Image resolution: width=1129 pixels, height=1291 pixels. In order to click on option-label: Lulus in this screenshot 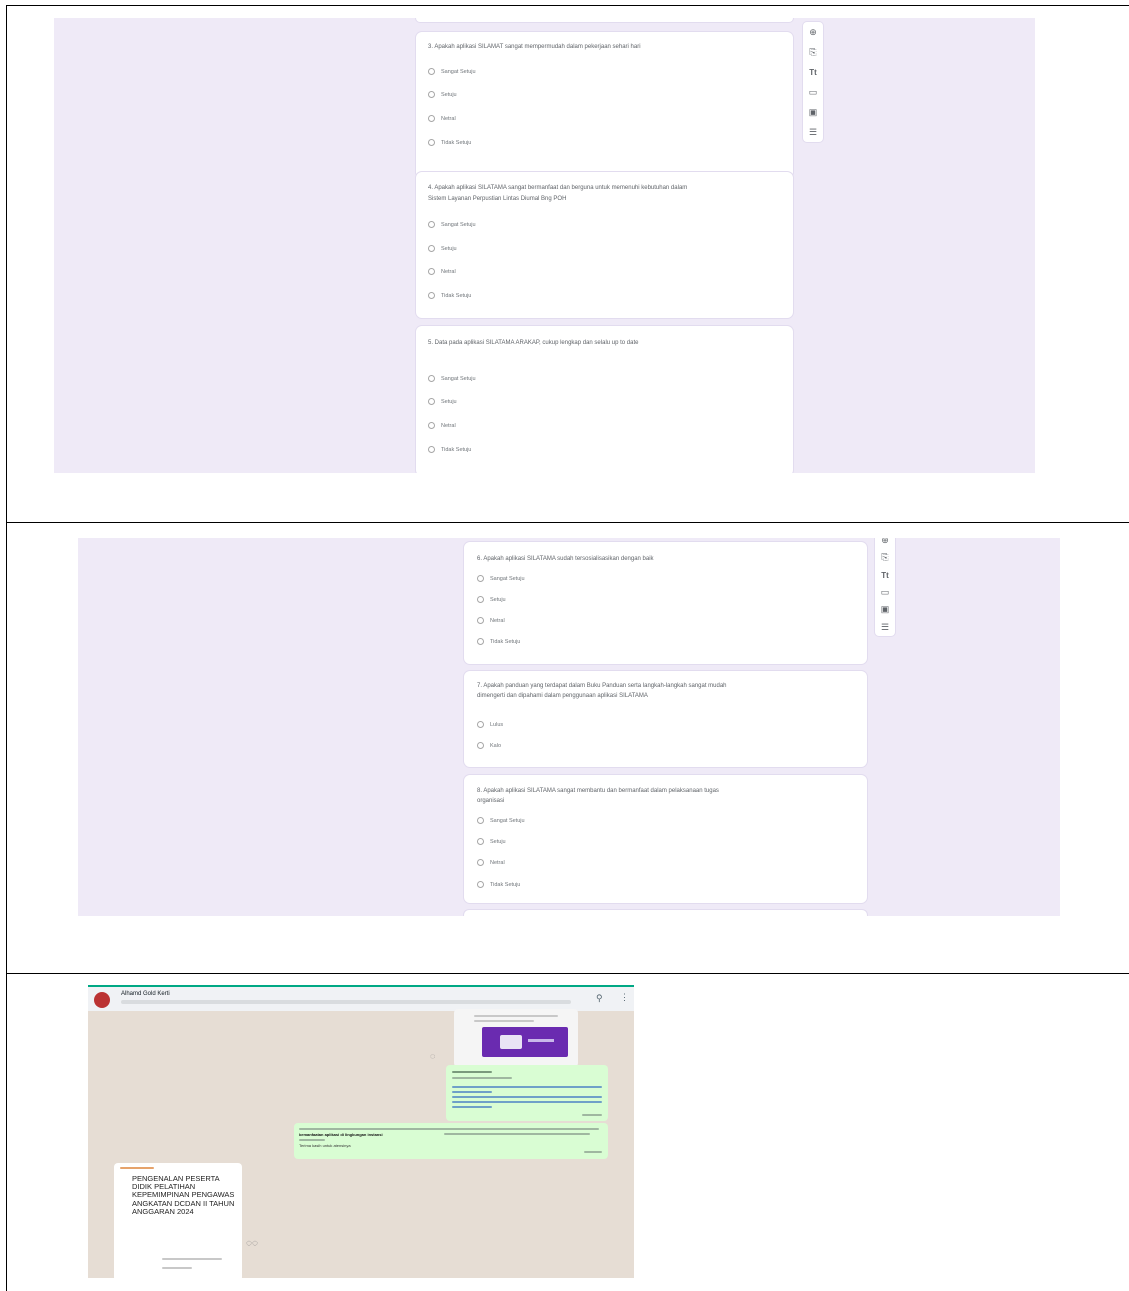, I will do `click(497, 724)`.